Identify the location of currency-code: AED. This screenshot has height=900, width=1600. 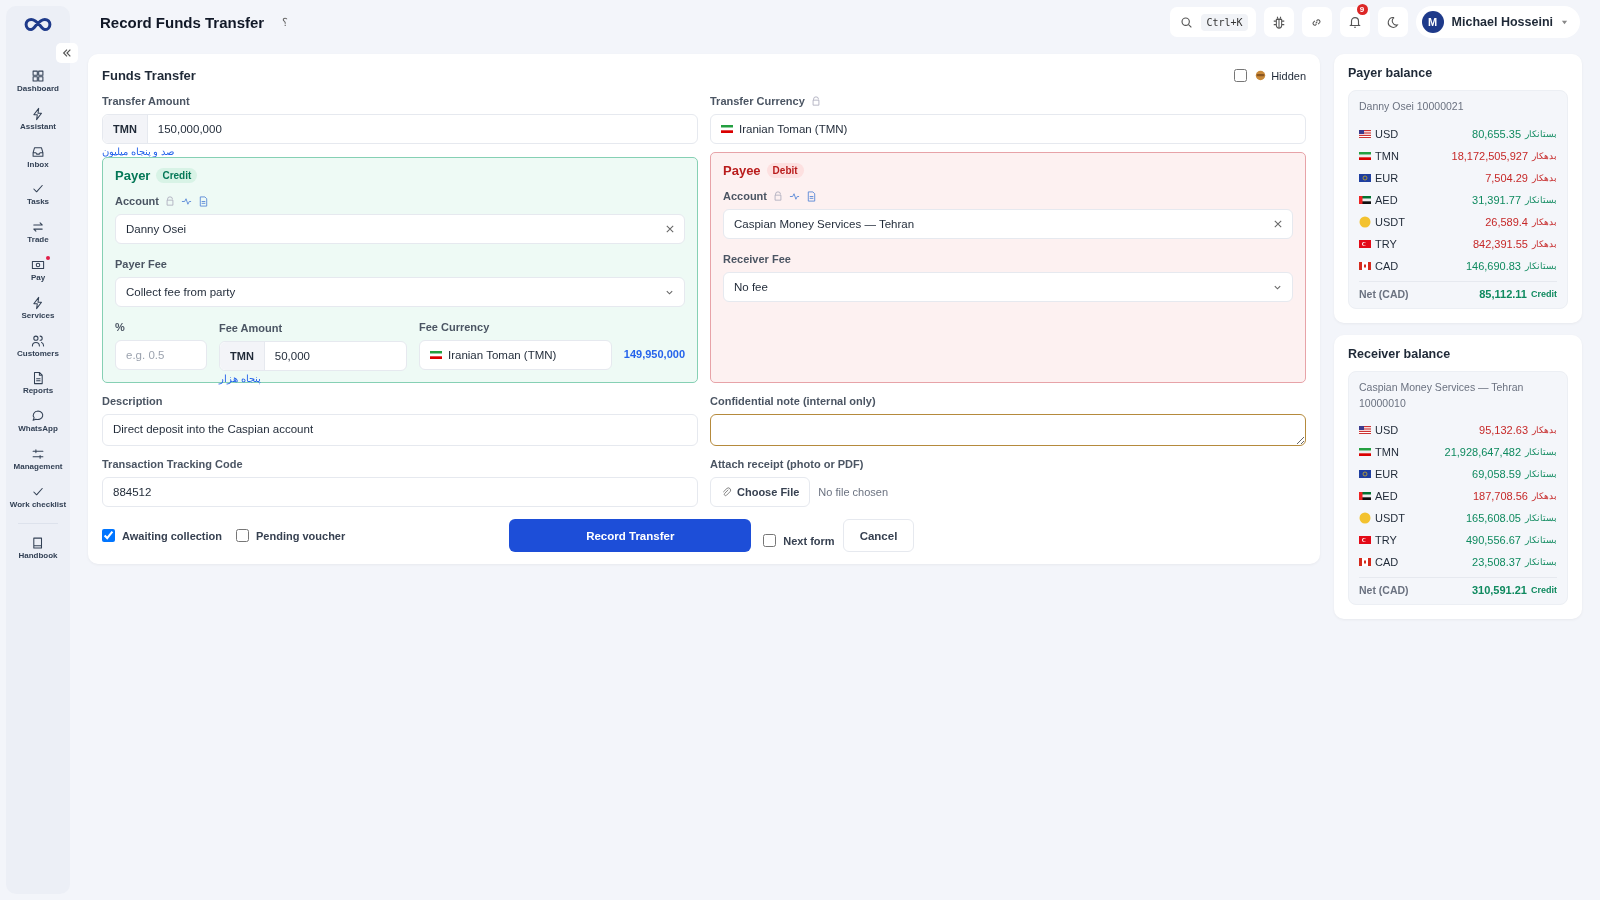
(1387, 496).